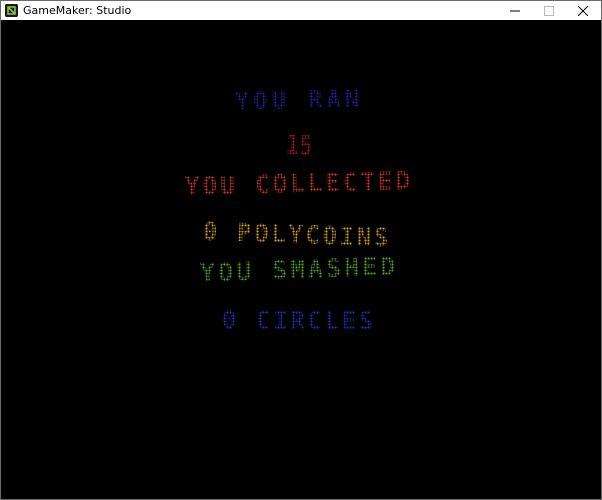  What do you see at coordinates (297, 235) in the screenshot?
I see `text-polycoins: 0 POLYCOINS` at bounding box center [297, 235].